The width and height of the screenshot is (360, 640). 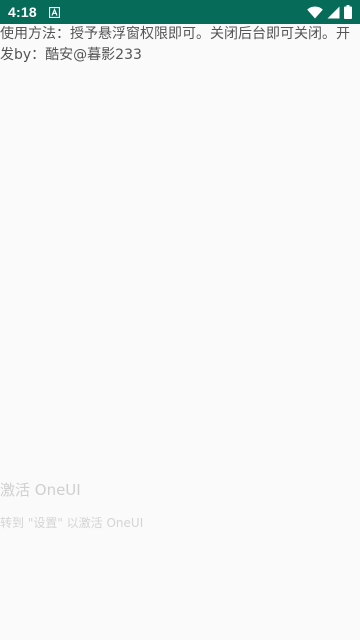 I want to click on cell-signal-icon, so click(x=333, y=12).